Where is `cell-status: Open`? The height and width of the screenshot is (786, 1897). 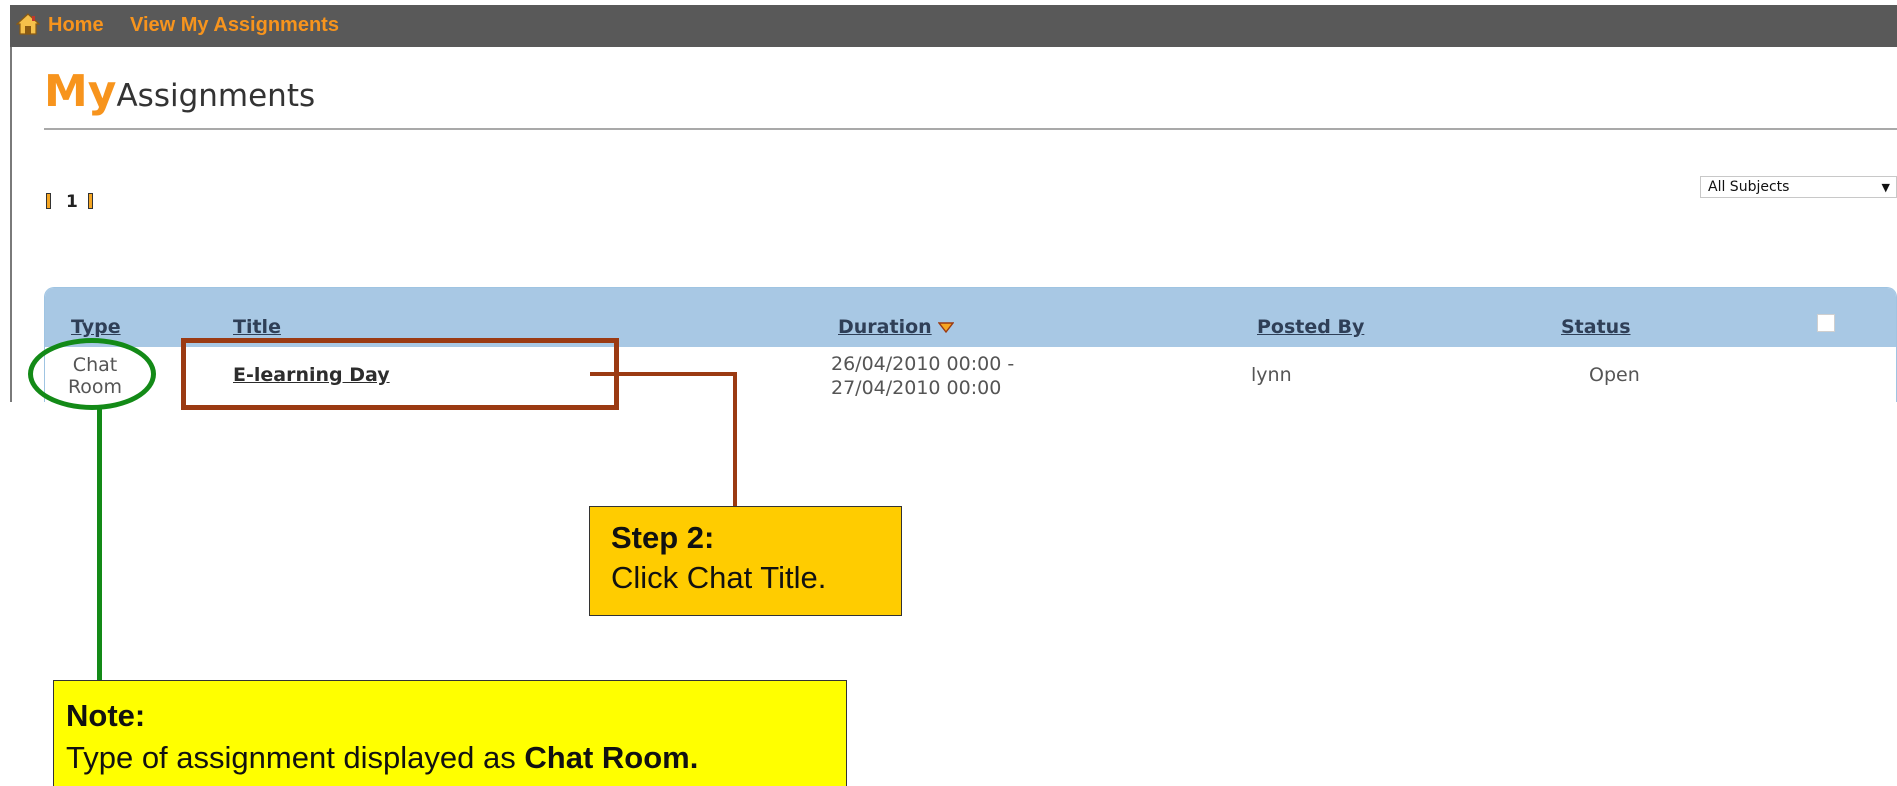 cell-status: Open is located at coordinates (1614, 375).